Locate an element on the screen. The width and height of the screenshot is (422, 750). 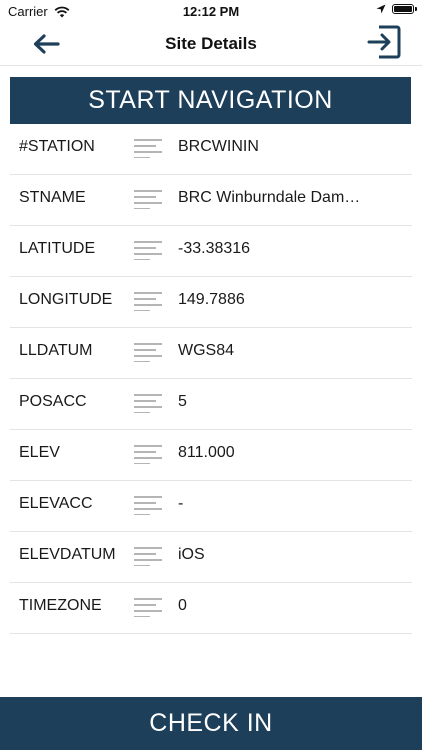
status-right is located at coordinates (396, 9).